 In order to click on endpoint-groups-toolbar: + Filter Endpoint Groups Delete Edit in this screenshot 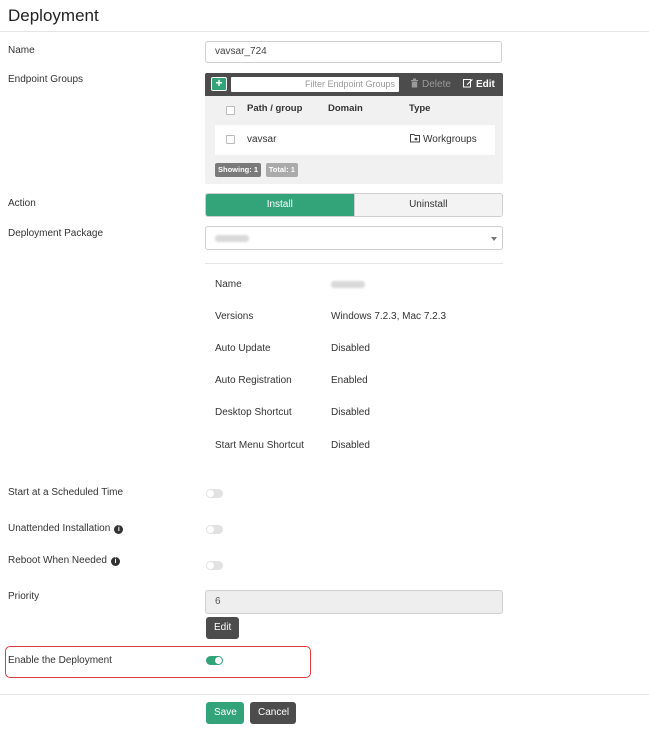, I will do `click(354, 84)`.